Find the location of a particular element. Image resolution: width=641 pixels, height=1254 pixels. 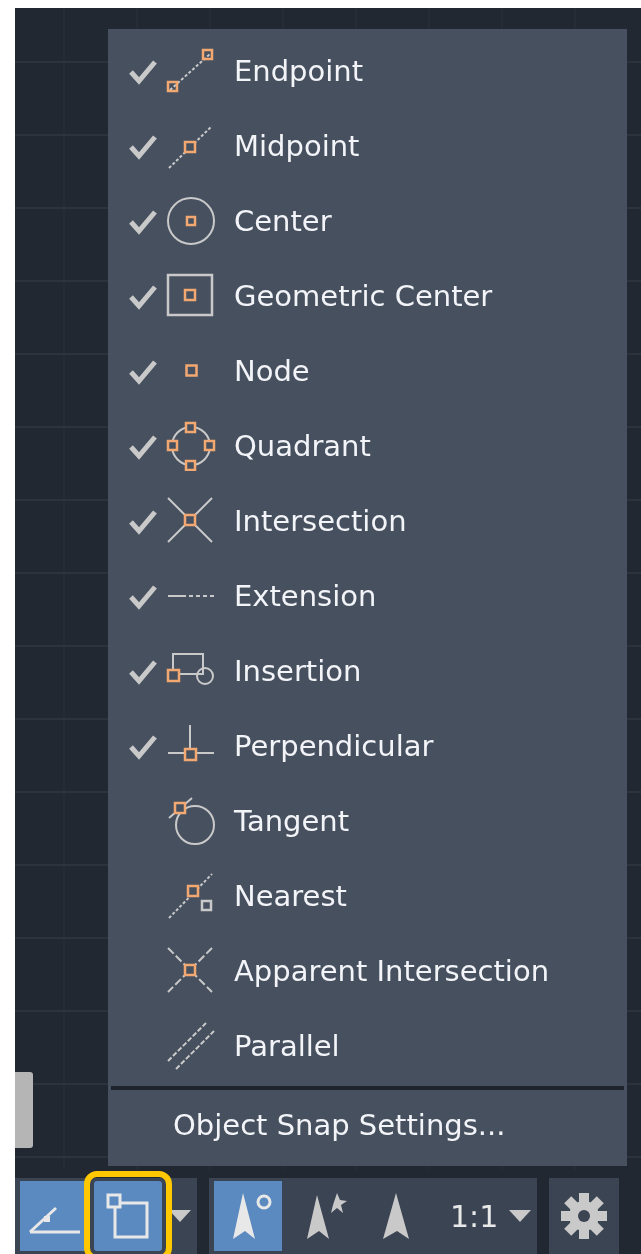

dashed-line-icon is located at coordinates (191, 595).